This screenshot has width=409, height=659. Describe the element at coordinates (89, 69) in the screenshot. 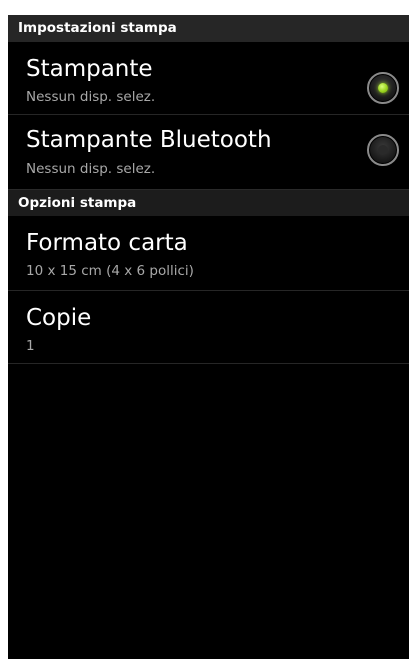

I see `printer-title: Stampante` at that location.